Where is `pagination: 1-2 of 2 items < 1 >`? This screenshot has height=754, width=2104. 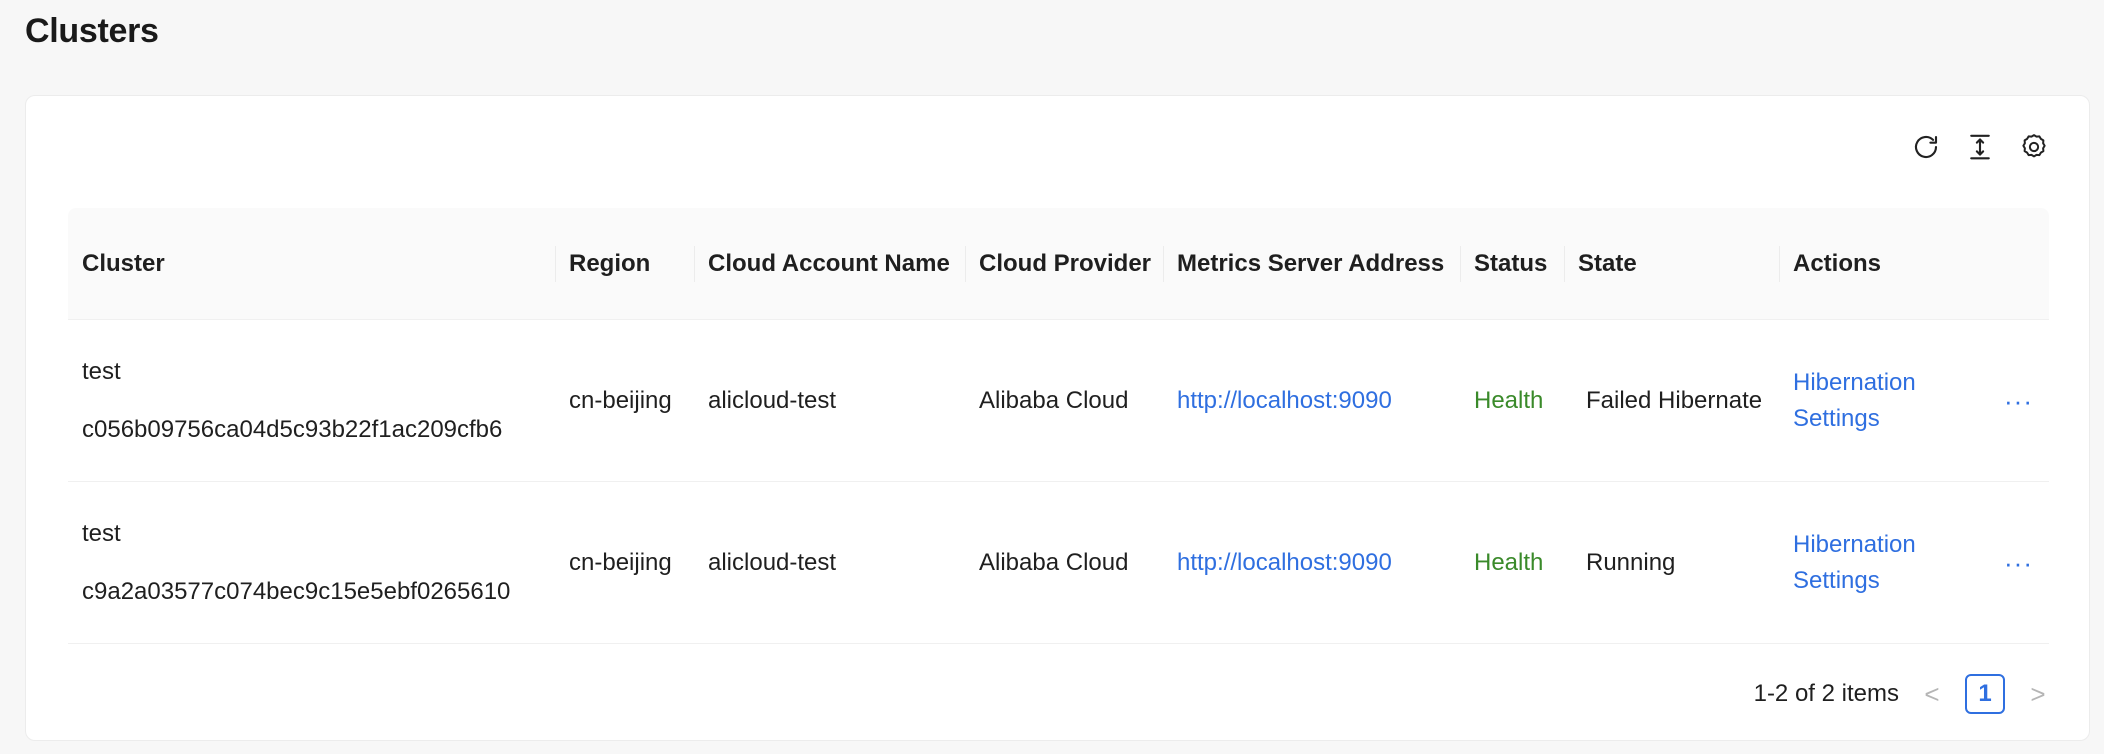
pagination: 1-2 of 2 items < 1 > is located at coordinates (1901, 694).